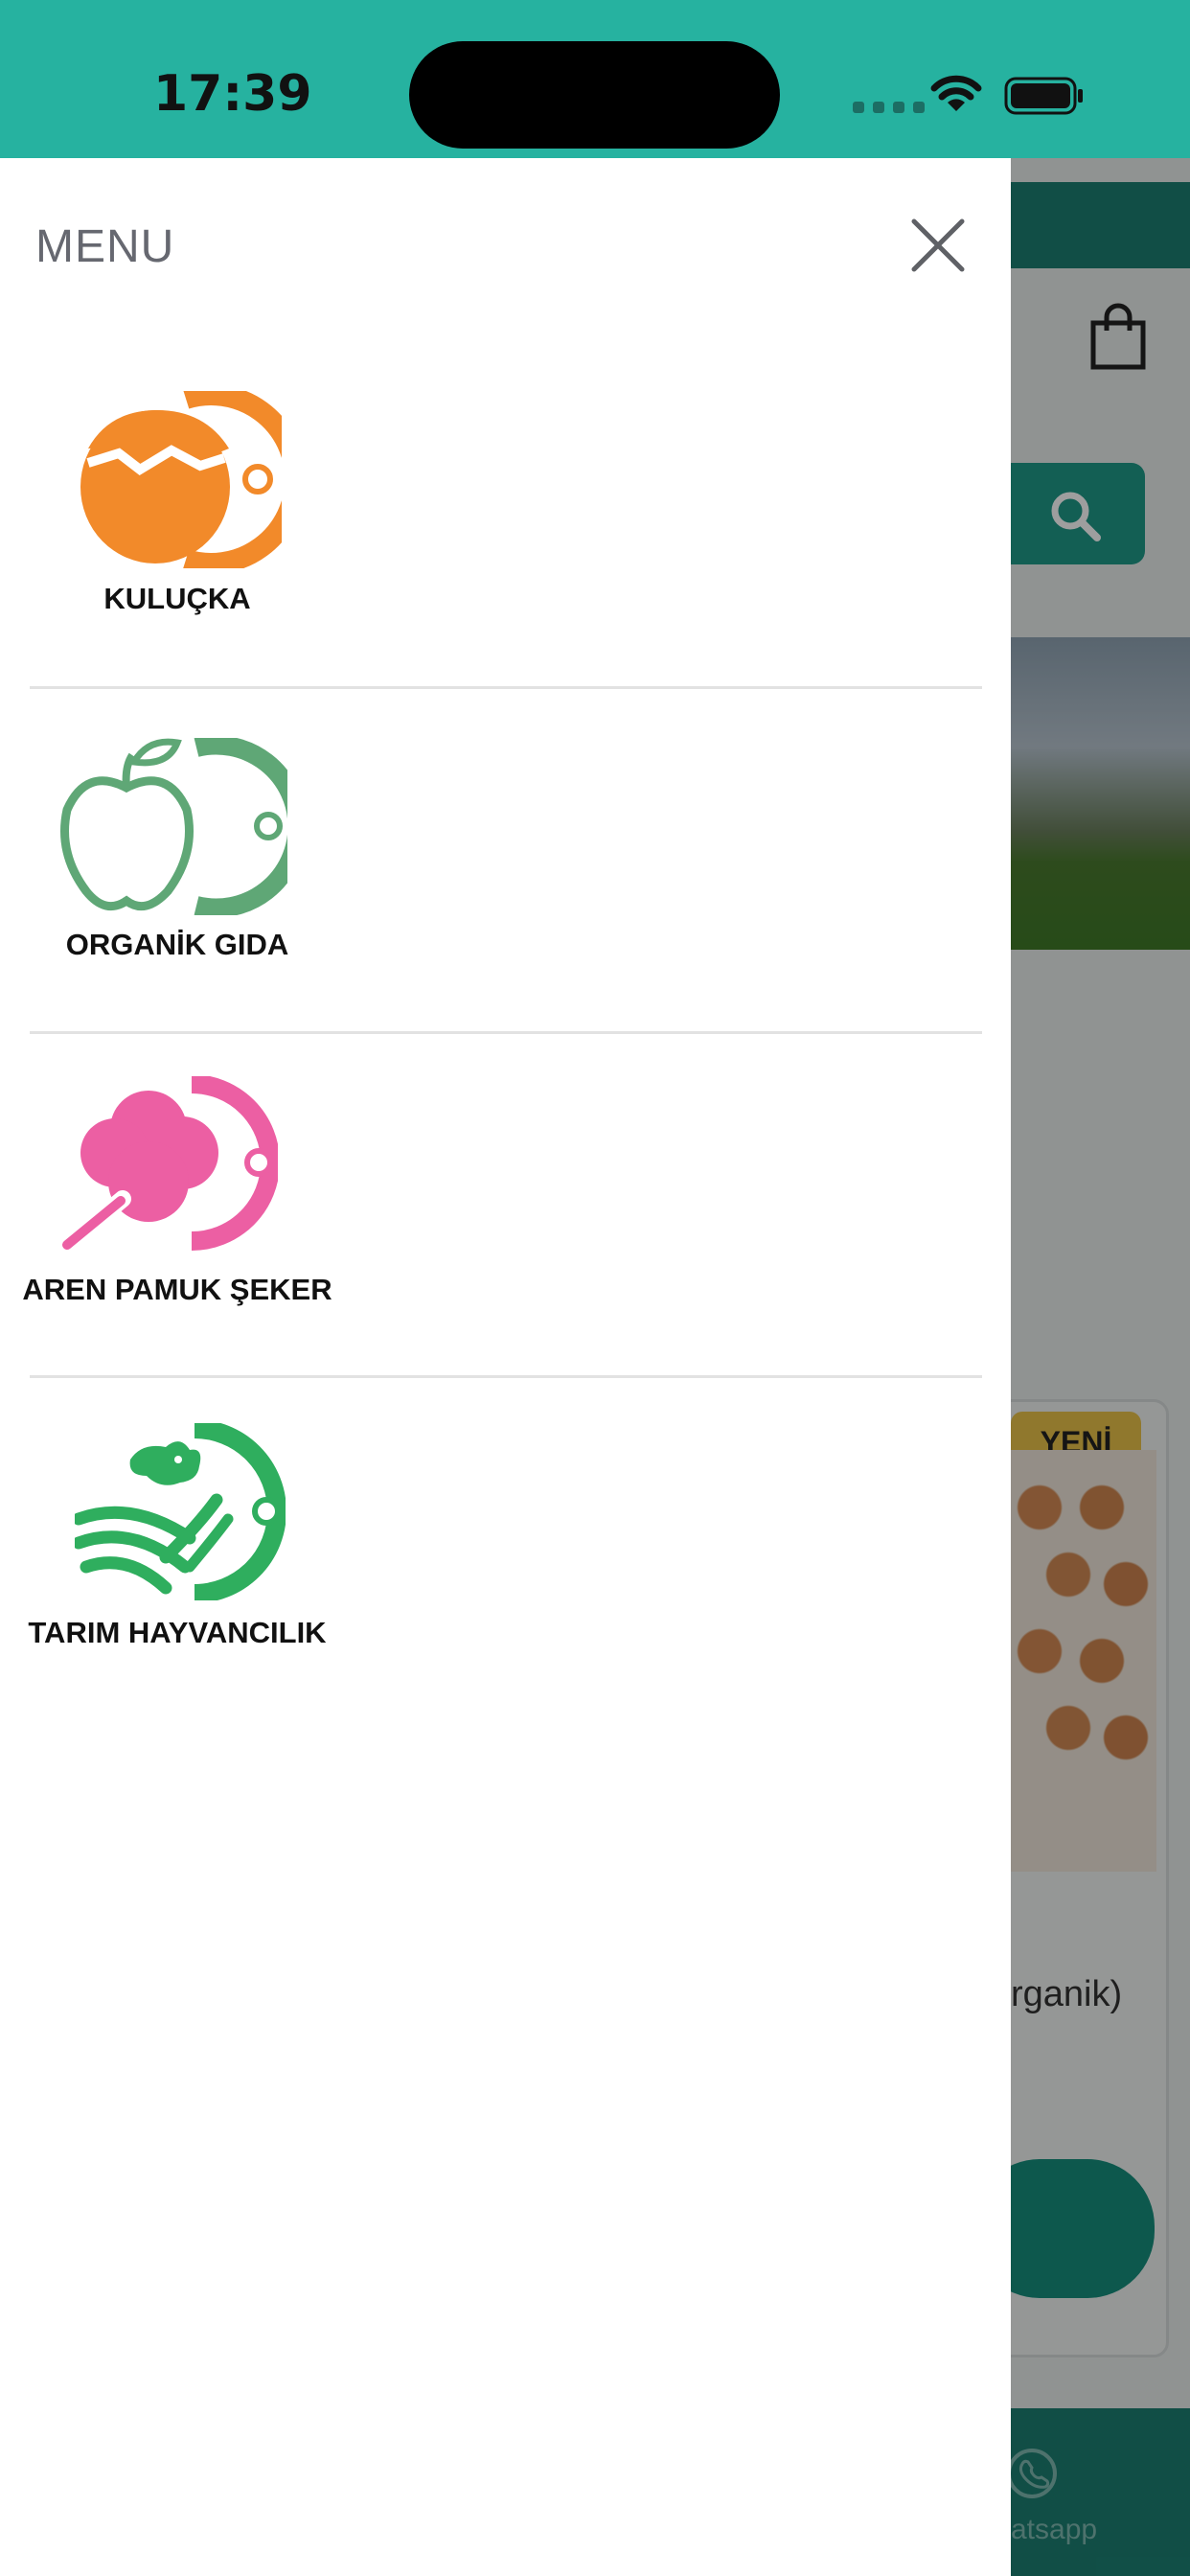 The image size is (1190, 2576). I want to click on menu-item-organik-gida: ORGANİK GIDA, so click(178, 862).